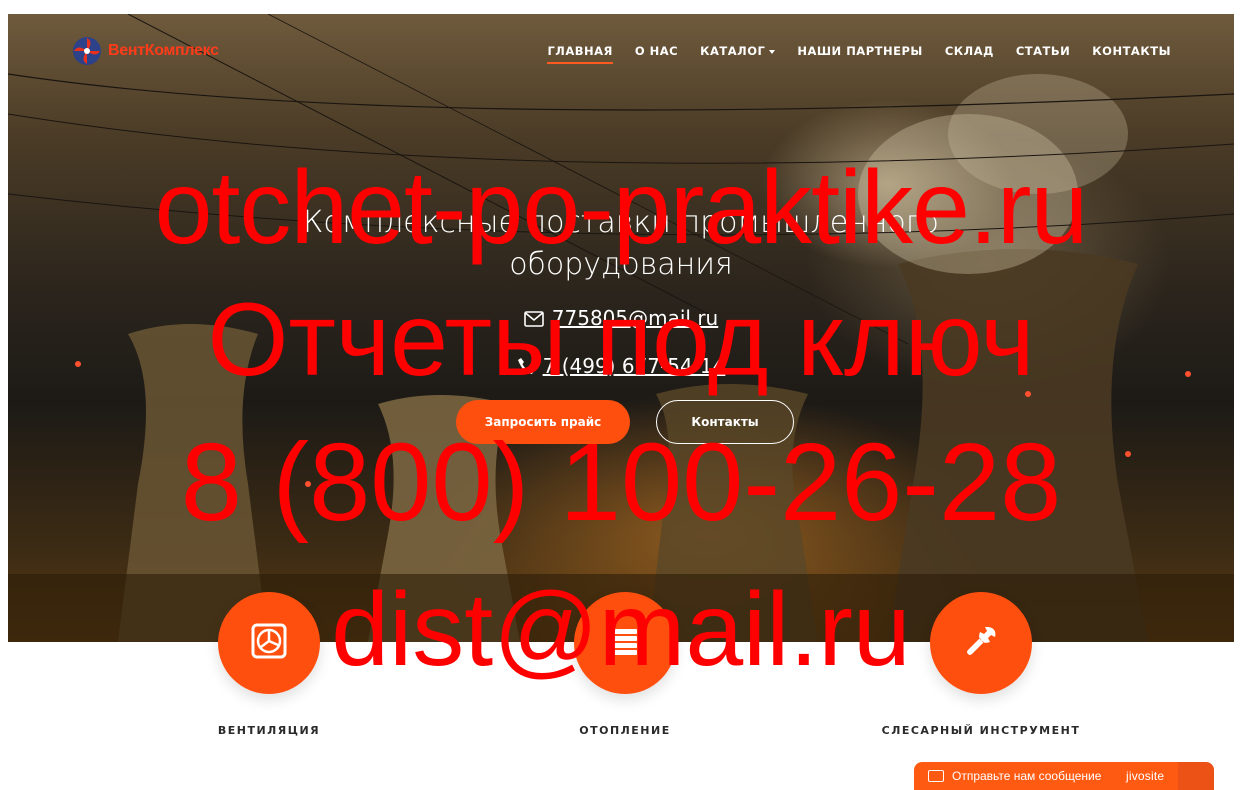  I want to click on brand-logo: ВентКомплекс, so click(144, 51).